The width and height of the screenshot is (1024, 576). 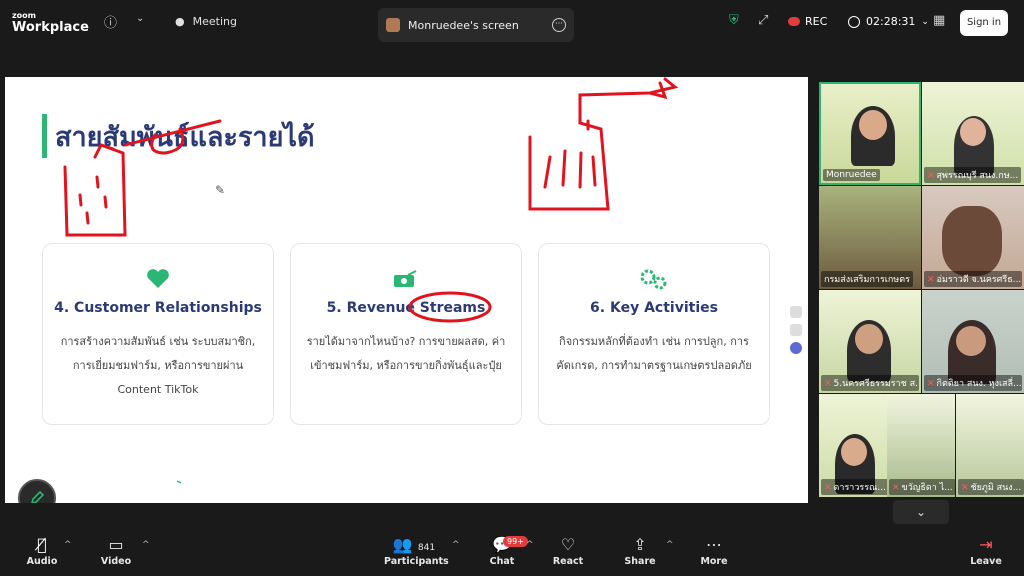 I want to click on card-heading: 4. Customer Relationships, so click(x=158, y=308).